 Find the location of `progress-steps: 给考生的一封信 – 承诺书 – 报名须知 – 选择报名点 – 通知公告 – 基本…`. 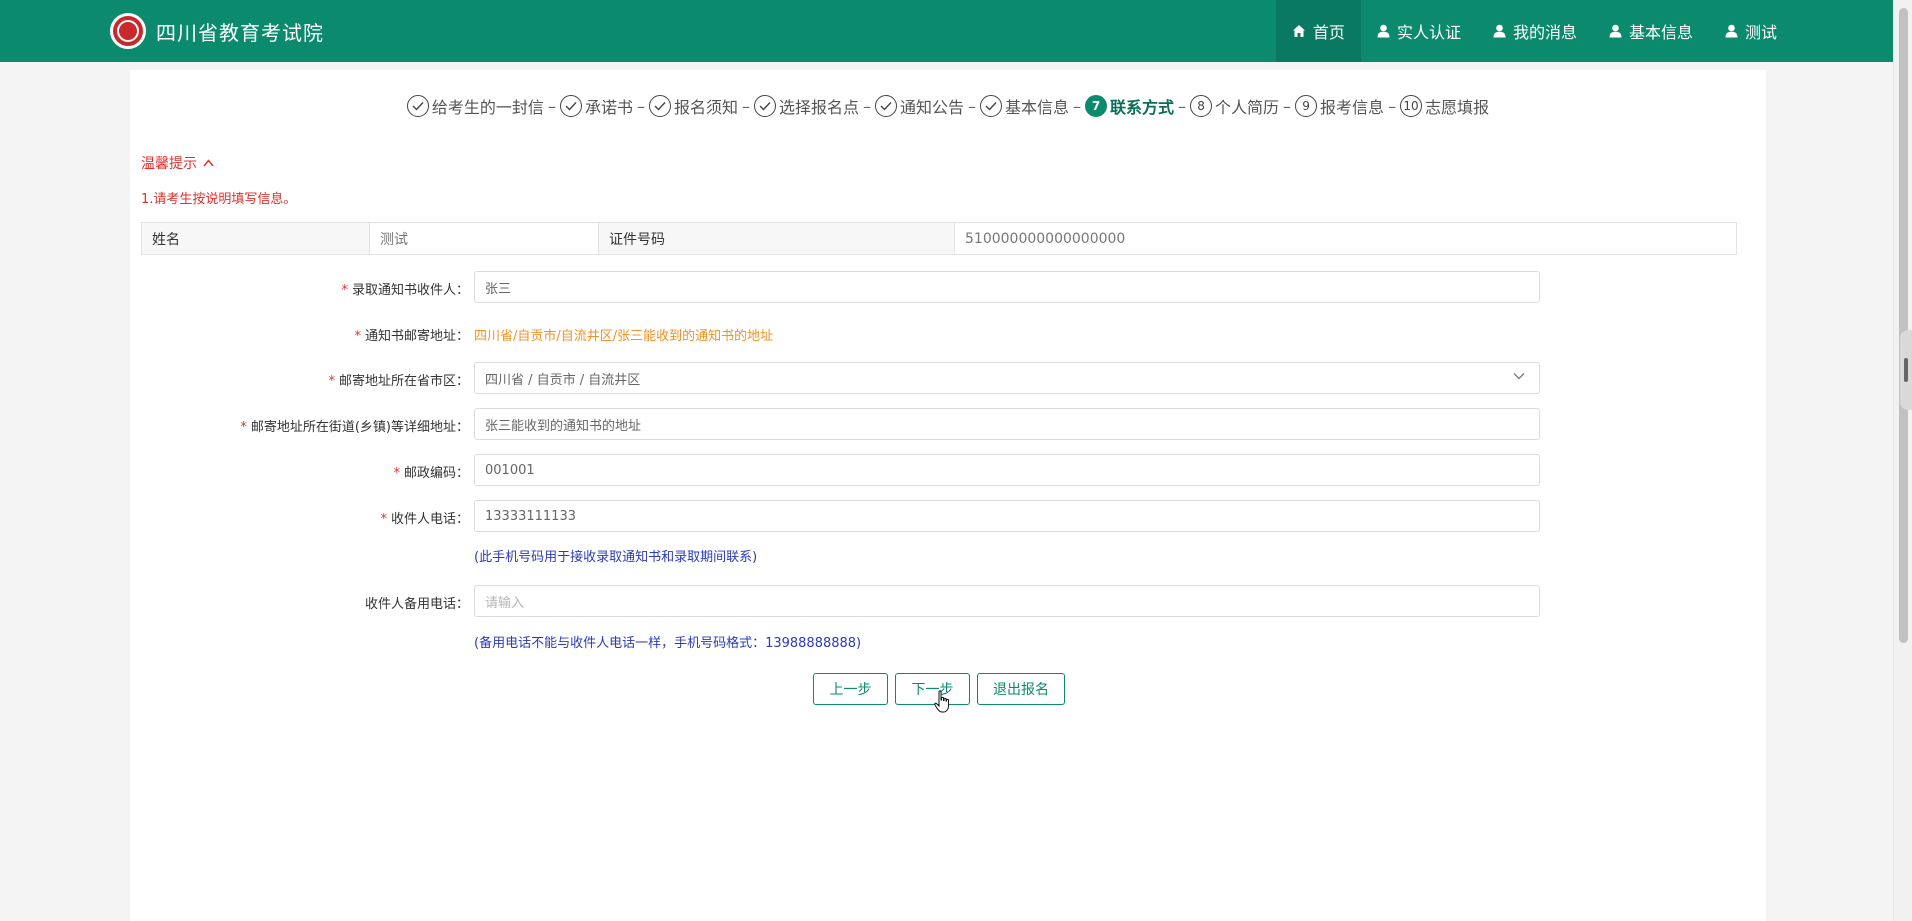

progress-steps: 给考生的一封信 – 承诺书 – 报名须知 – 选择报名点 – 通知公告 – 基本… is located at coordinates (948, 106).